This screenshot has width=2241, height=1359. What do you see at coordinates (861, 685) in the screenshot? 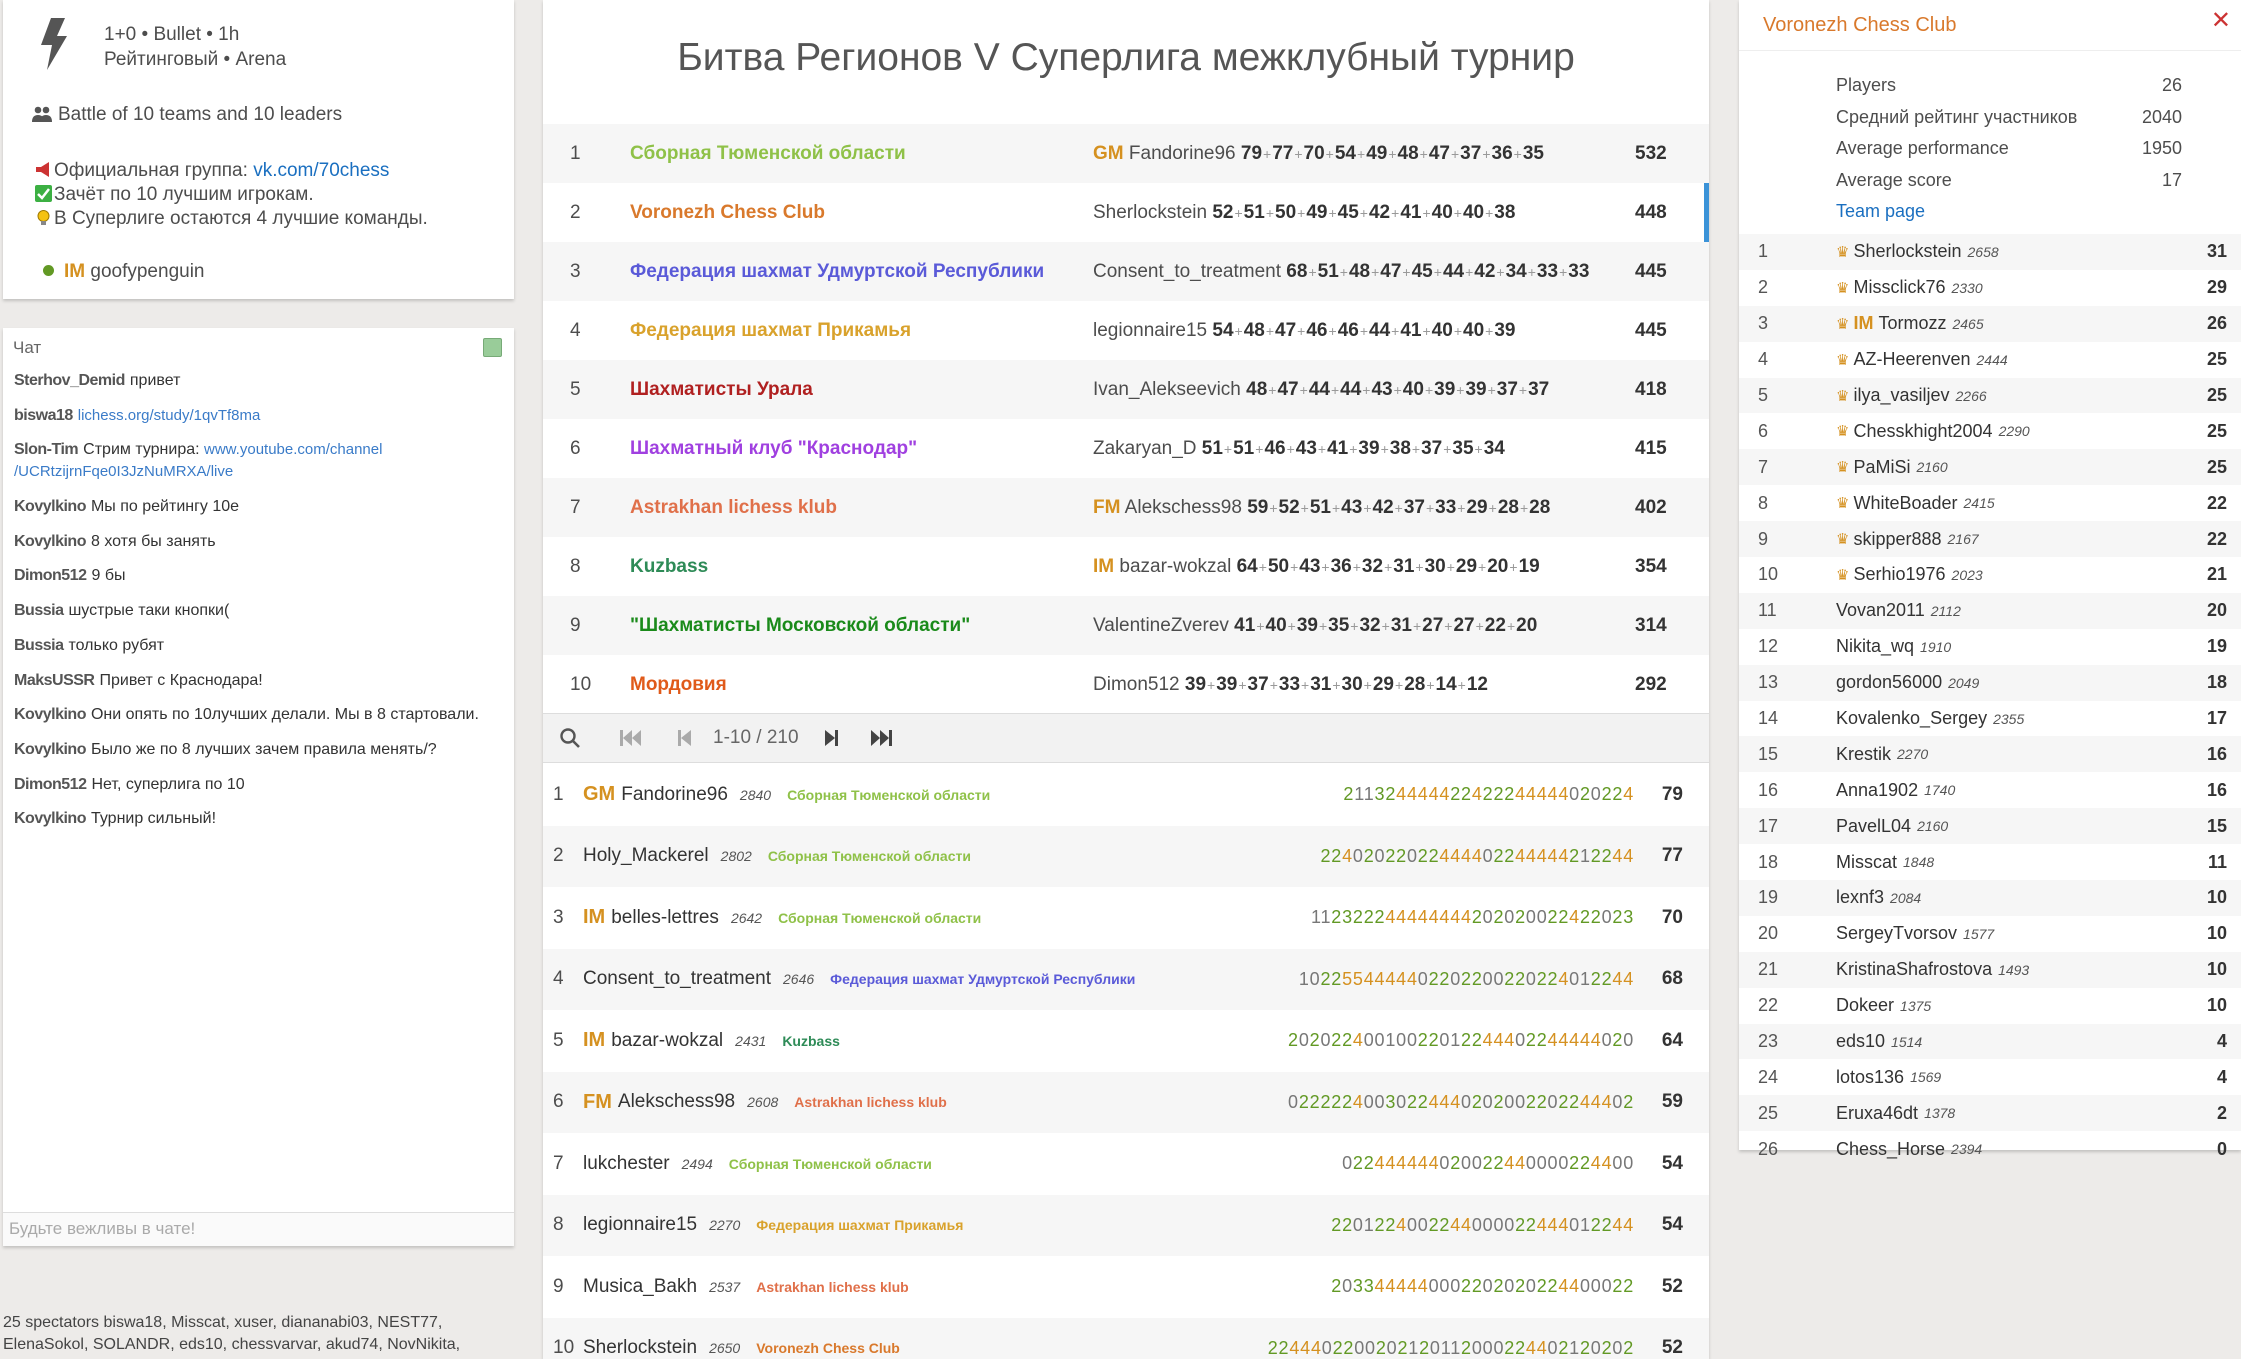
I see `team-name-link: Мордовия` at bounding box center [861, 685].